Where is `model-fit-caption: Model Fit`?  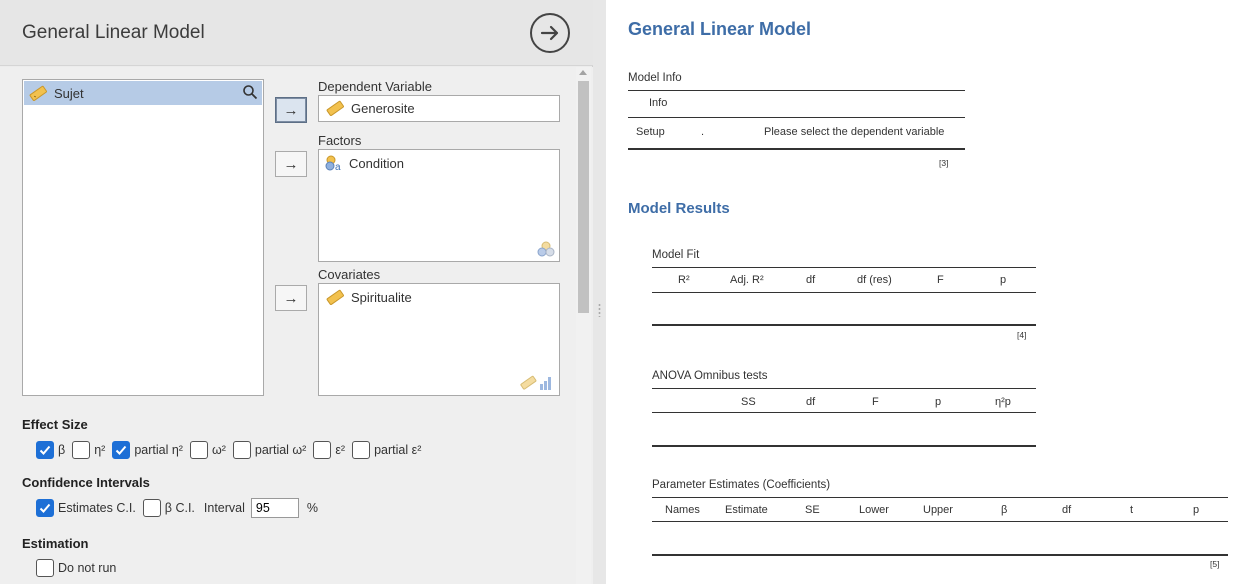 model-fit-caption: Model Fit is located at coordinates (676, 255).